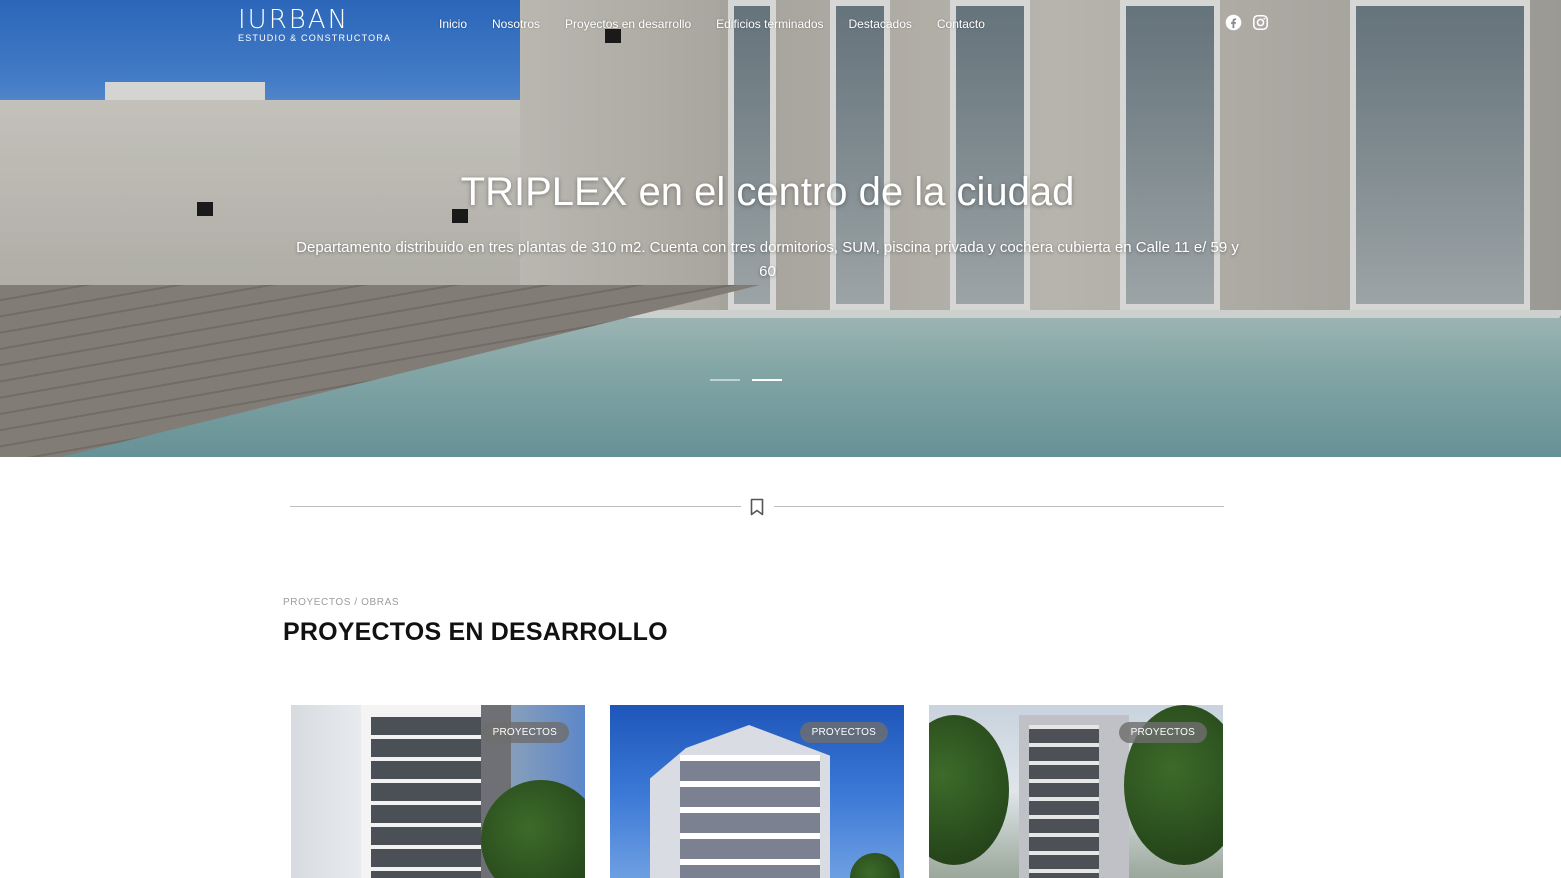 This screenshot has width=1561, height=878. I want to click on section-eyebrow: PROYECTOS / OBRAS, so click(341, 602).